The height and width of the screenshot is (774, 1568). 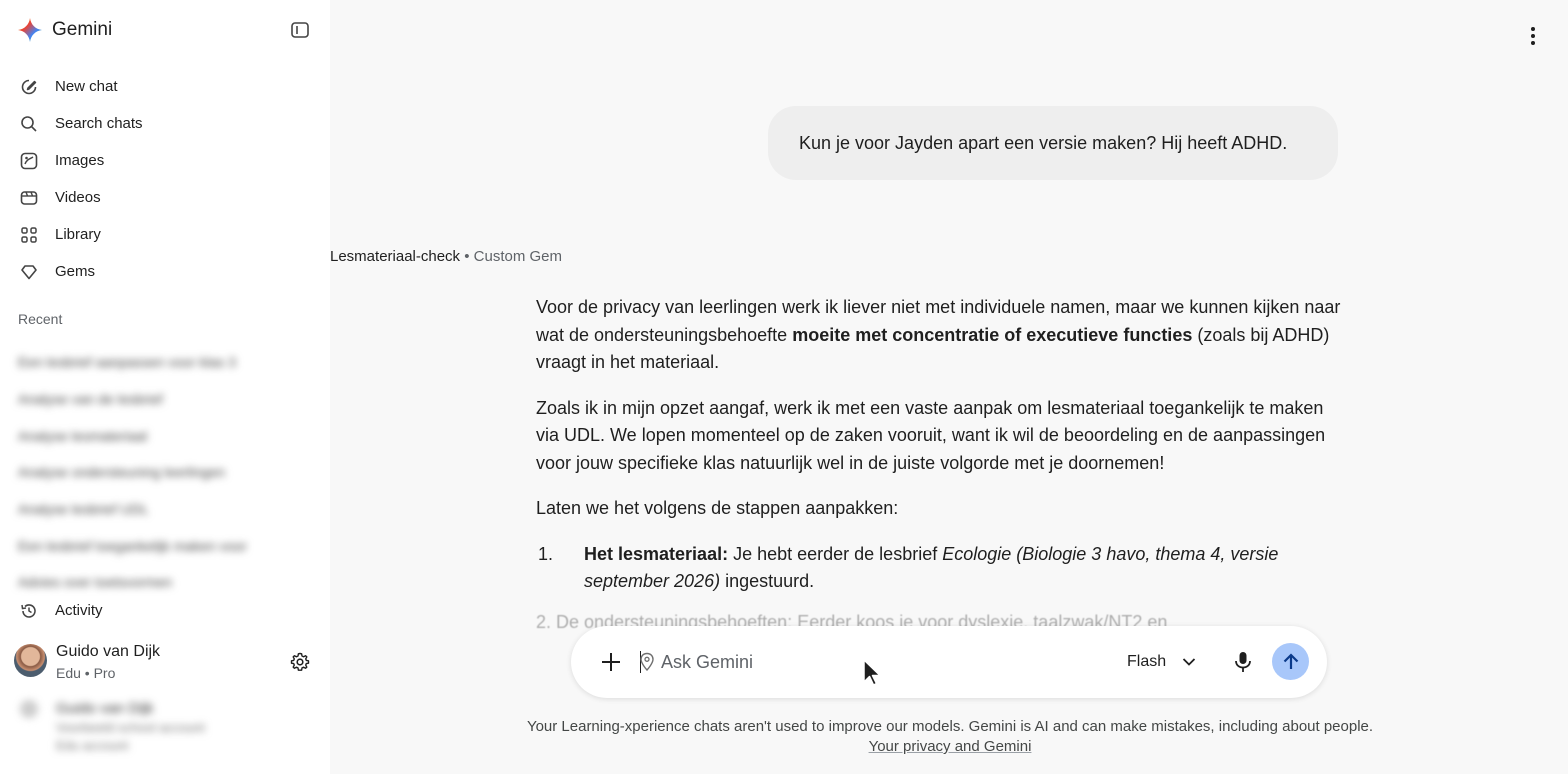 I want to click on plus-icon, so click(x=611, y=662).